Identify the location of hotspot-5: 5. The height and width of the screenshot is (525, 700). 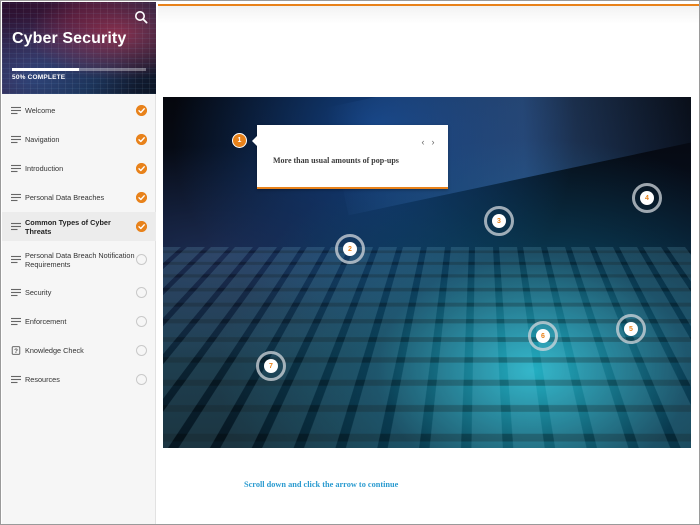
(631, 329).